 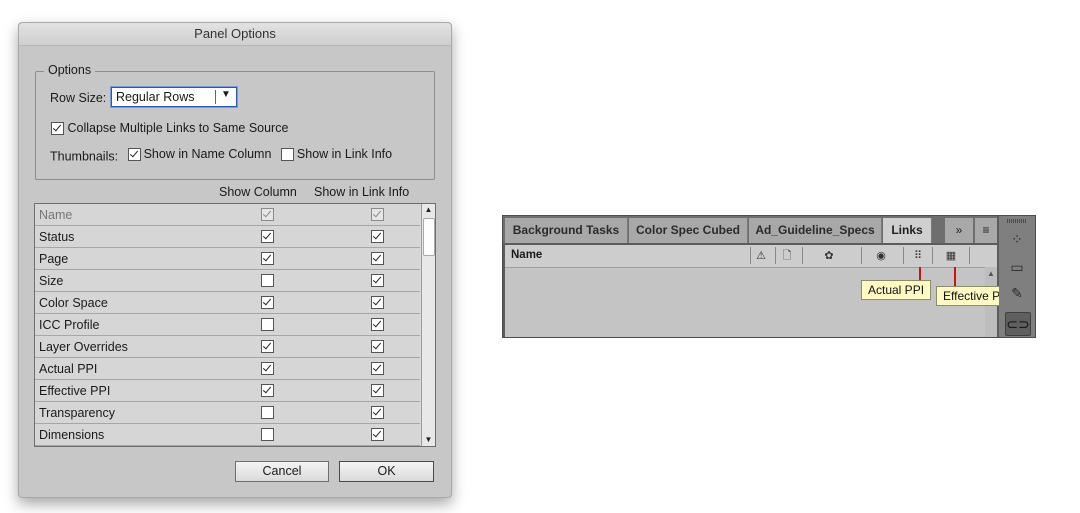 What do you see at coordinates (896, 290) in the screenshot?
I see `actual-ppi-callout: Actual PPI` at bounding box center [896, 290].